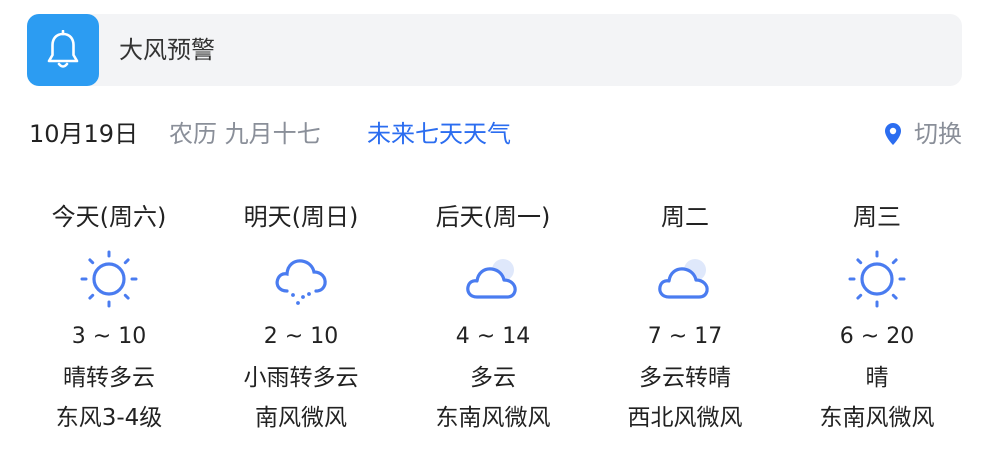  What do you see at coordinates (493, 315) in the screenshot?
I see `forecast-day: 后天(周一) 4 ~ 14 多云 东南风微风` at bounding box center [493, 315].